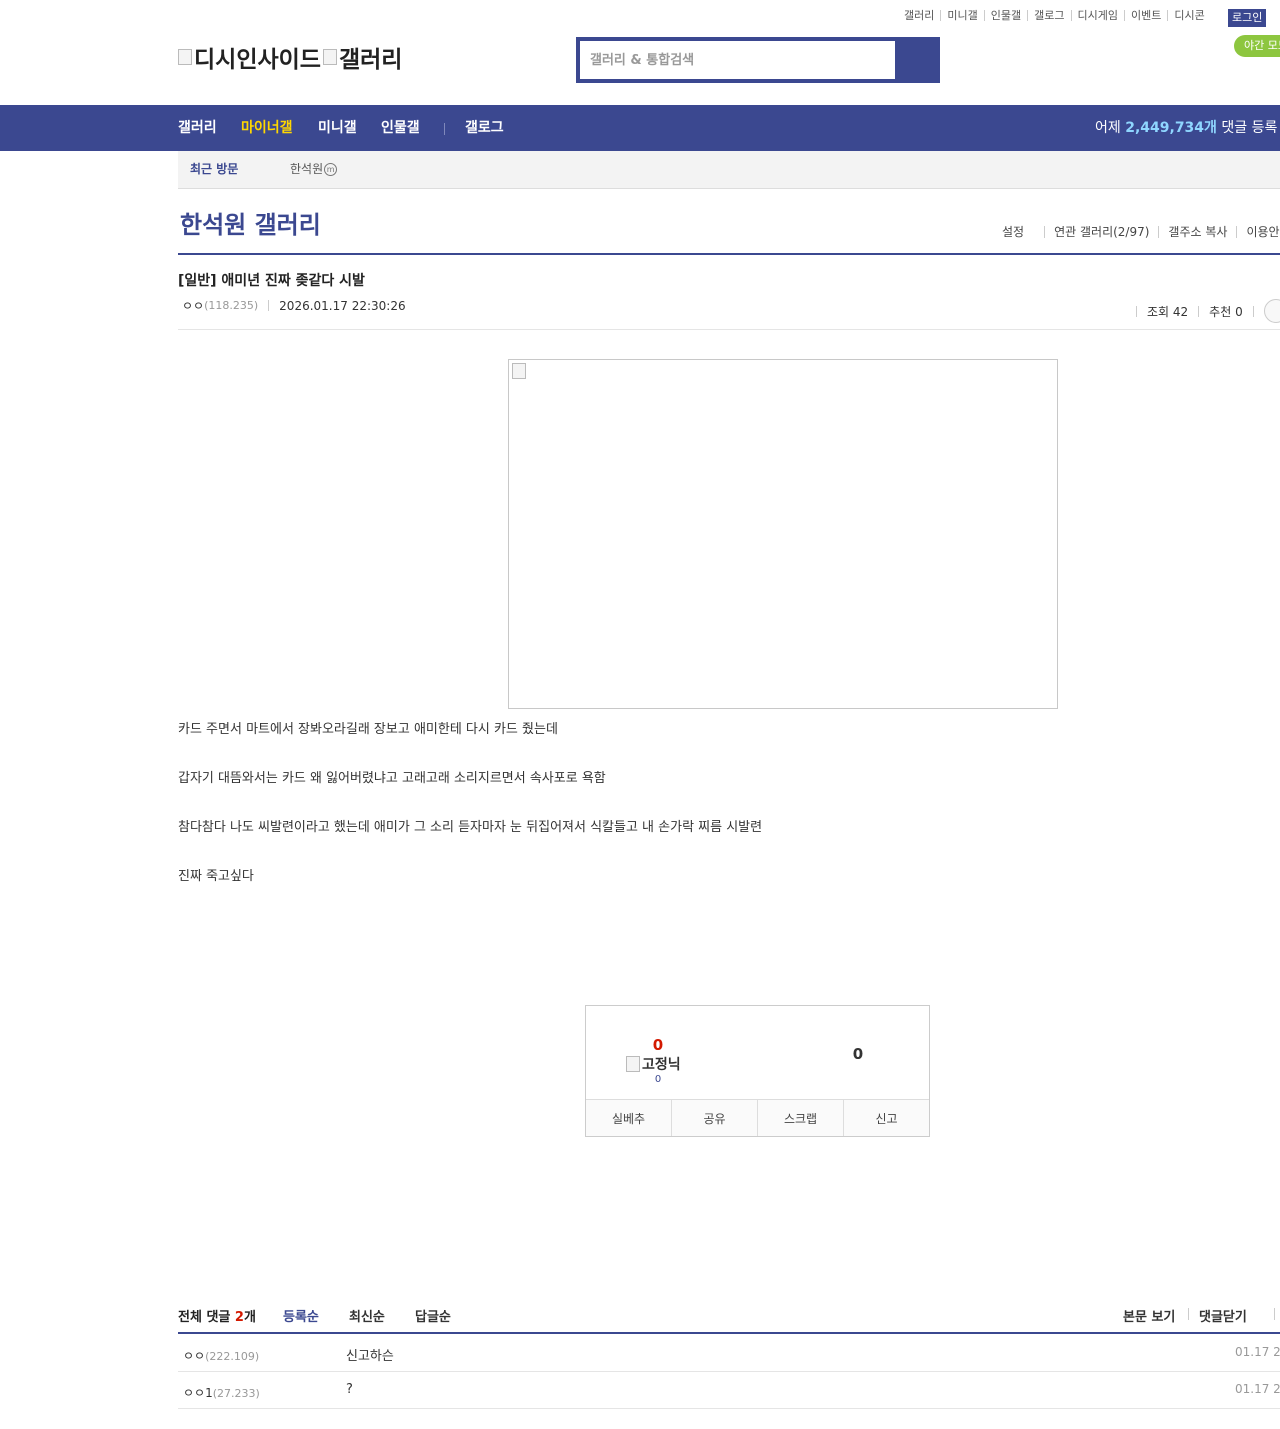  Describe the element at coordinates (961, 15) in the screenshot. I see `util-link-minigall: 미니갤` at that location.